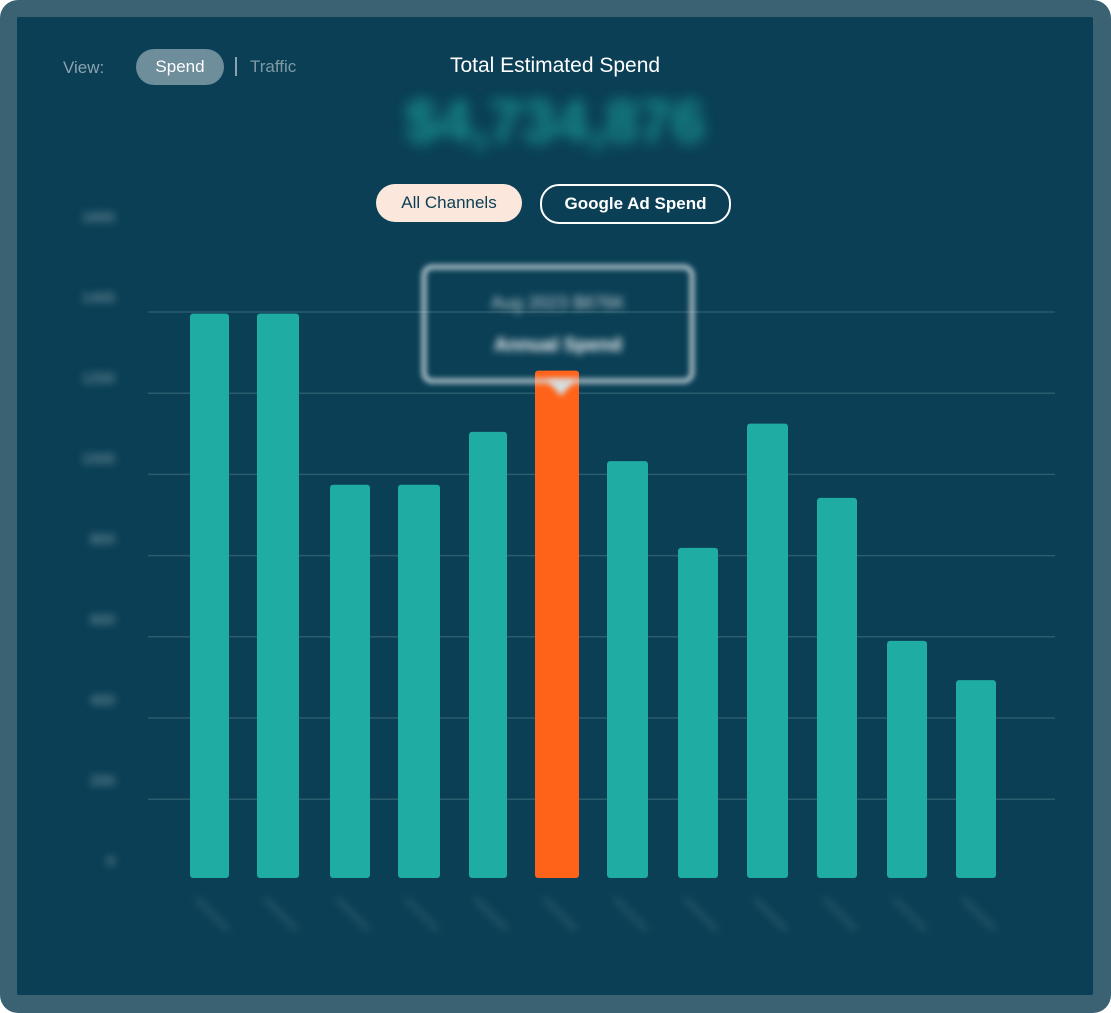  I want to click on y-tick-label: 0, so click(111, 861).